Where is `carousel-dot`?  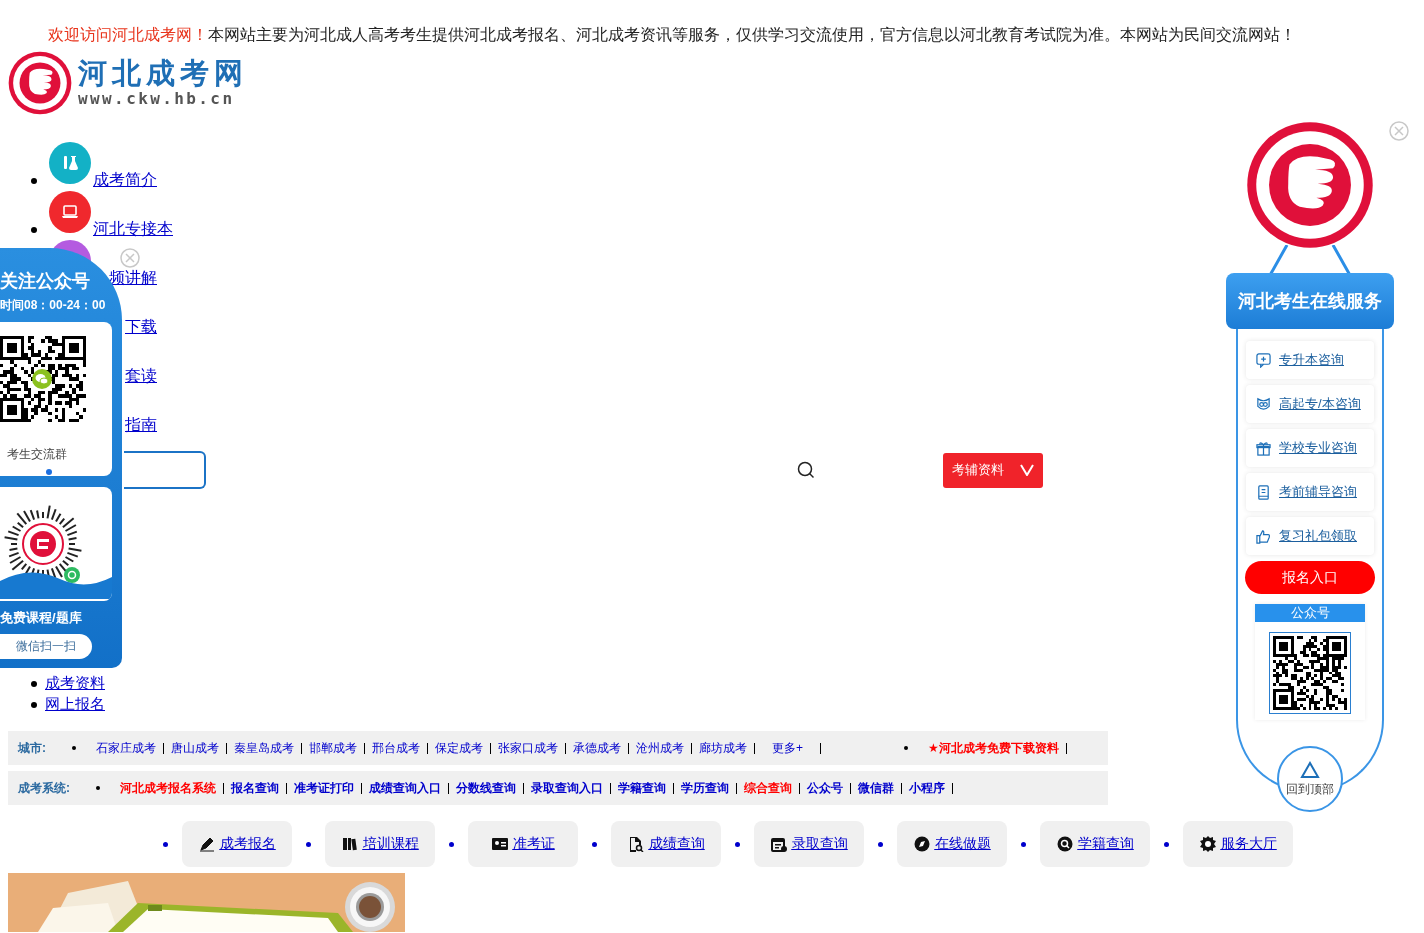
carousel-dot is located at coordinates (49, 472).